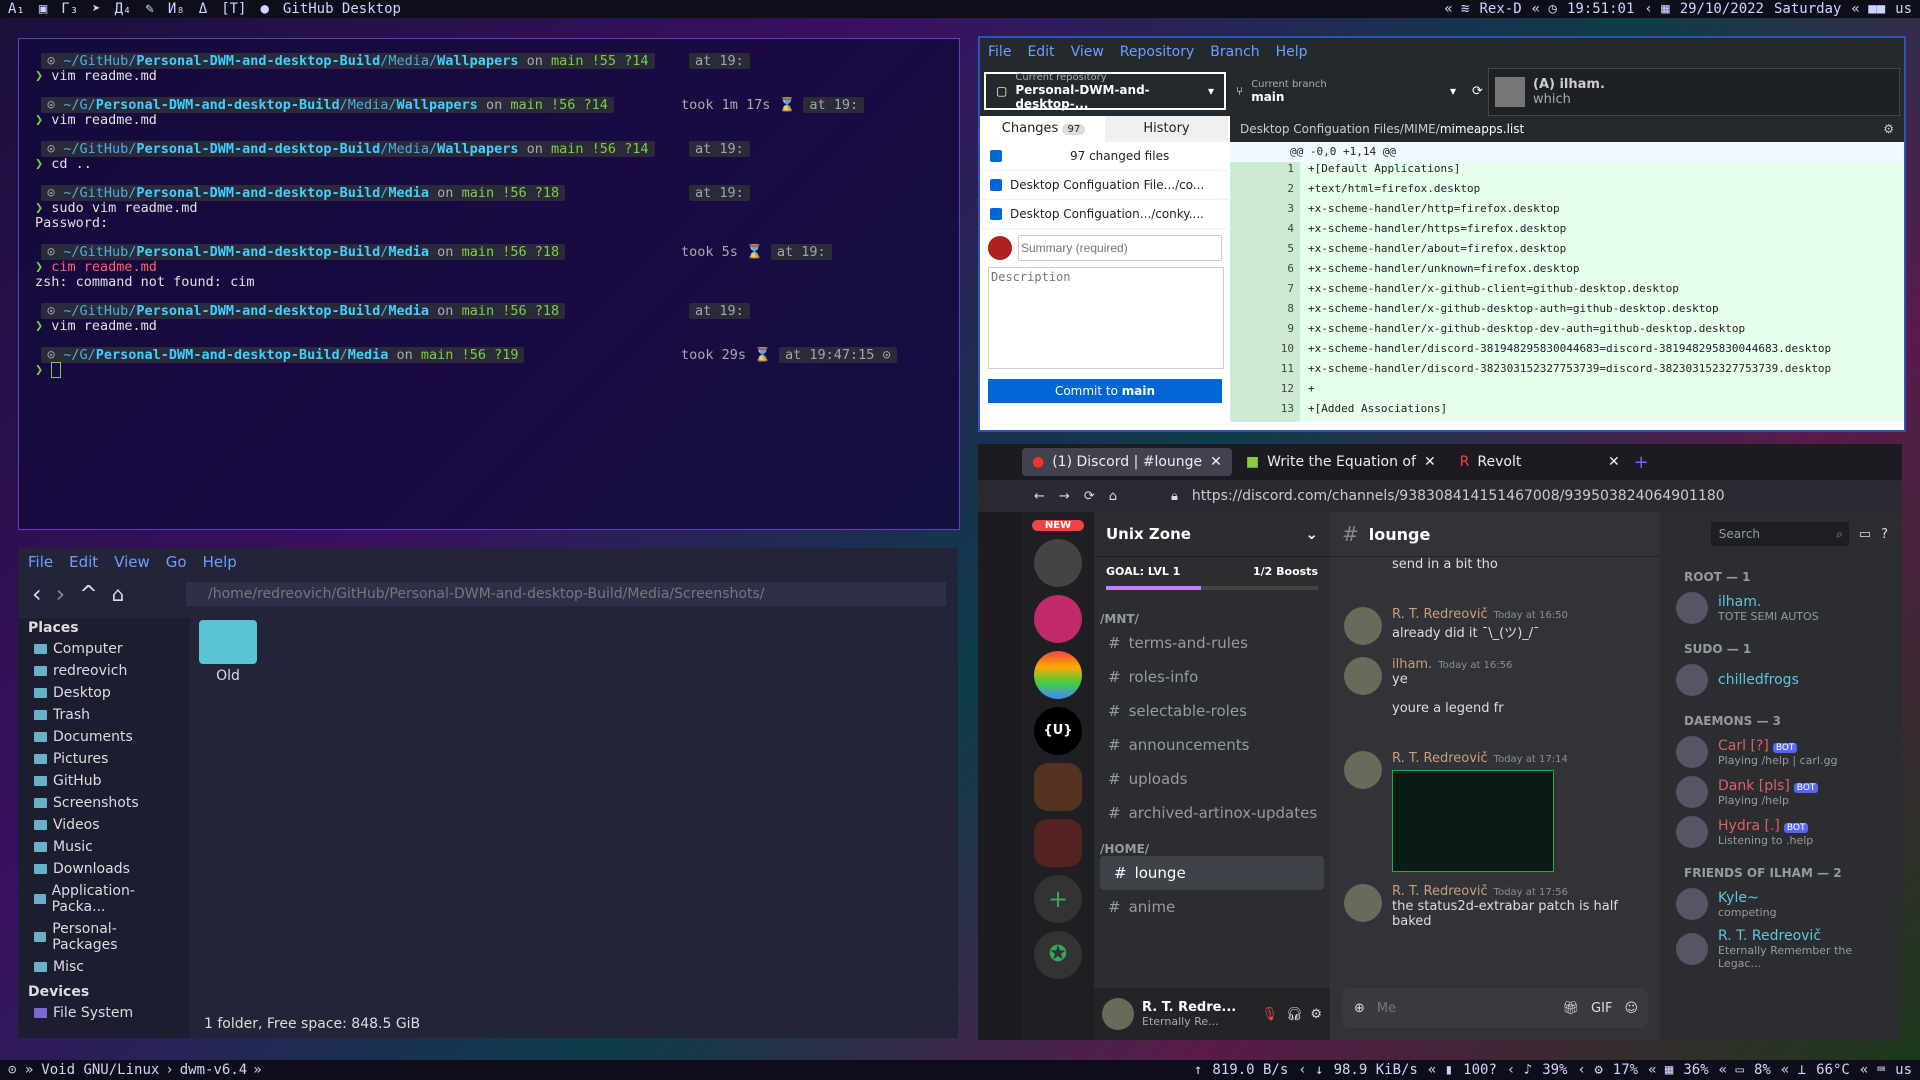  What do you see at coordinates (1040, 52) in the screenshot?
I see `ghd-menu-edit: Edit` at bounding box center [1040, 52].